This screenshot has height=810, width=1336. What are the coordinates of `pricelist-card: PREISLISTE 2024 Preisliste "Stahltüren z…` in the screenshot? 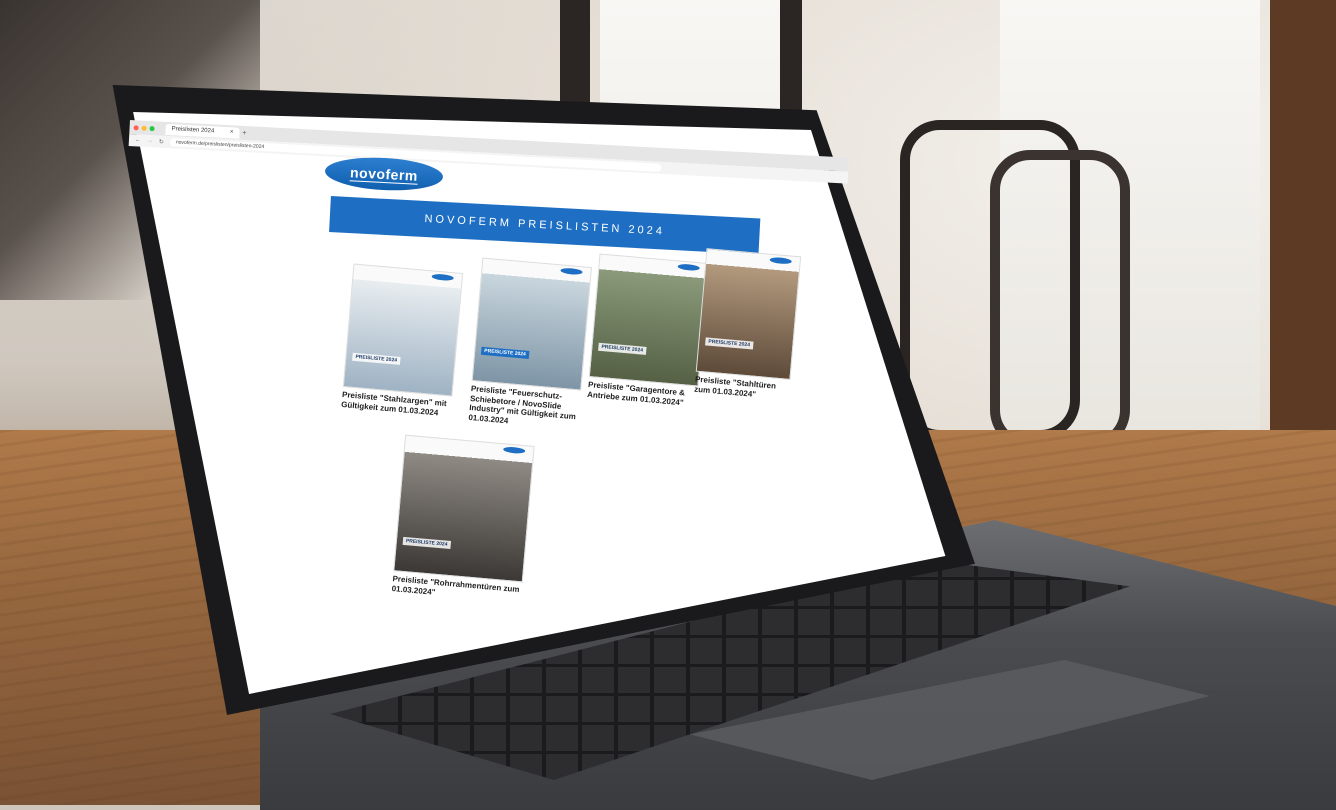 It's located at (748, 325).